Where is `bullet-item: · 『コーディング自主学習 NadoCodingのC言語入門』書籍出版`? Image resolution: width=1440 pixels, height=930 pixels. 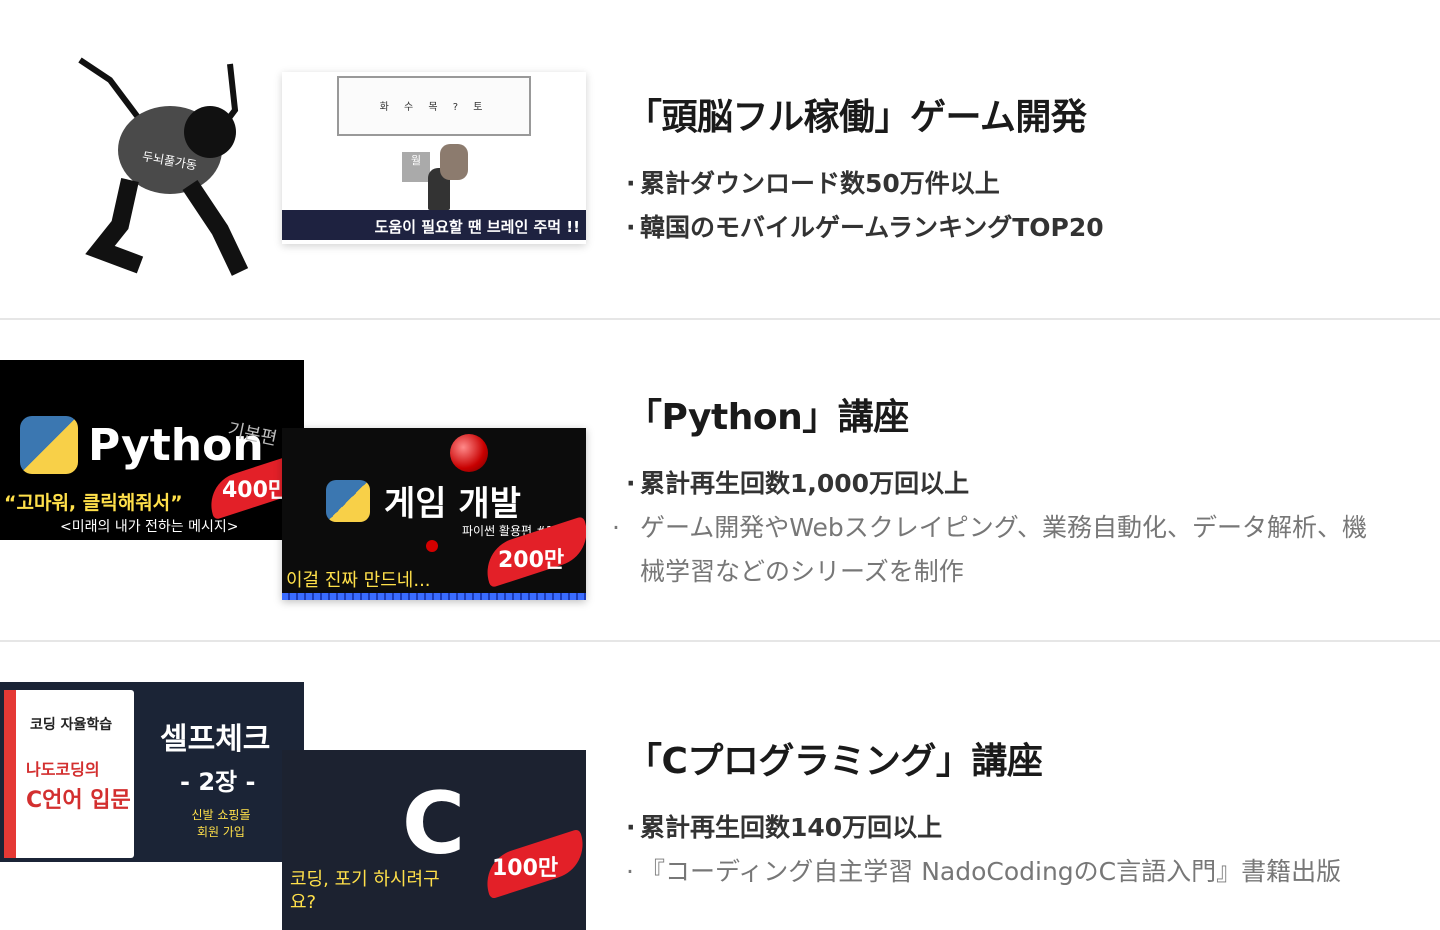 bullet-item: · 『コーディング自主学習 NadoCodingのC言語入門』書籍出版 is located at coordinates (984, 871).